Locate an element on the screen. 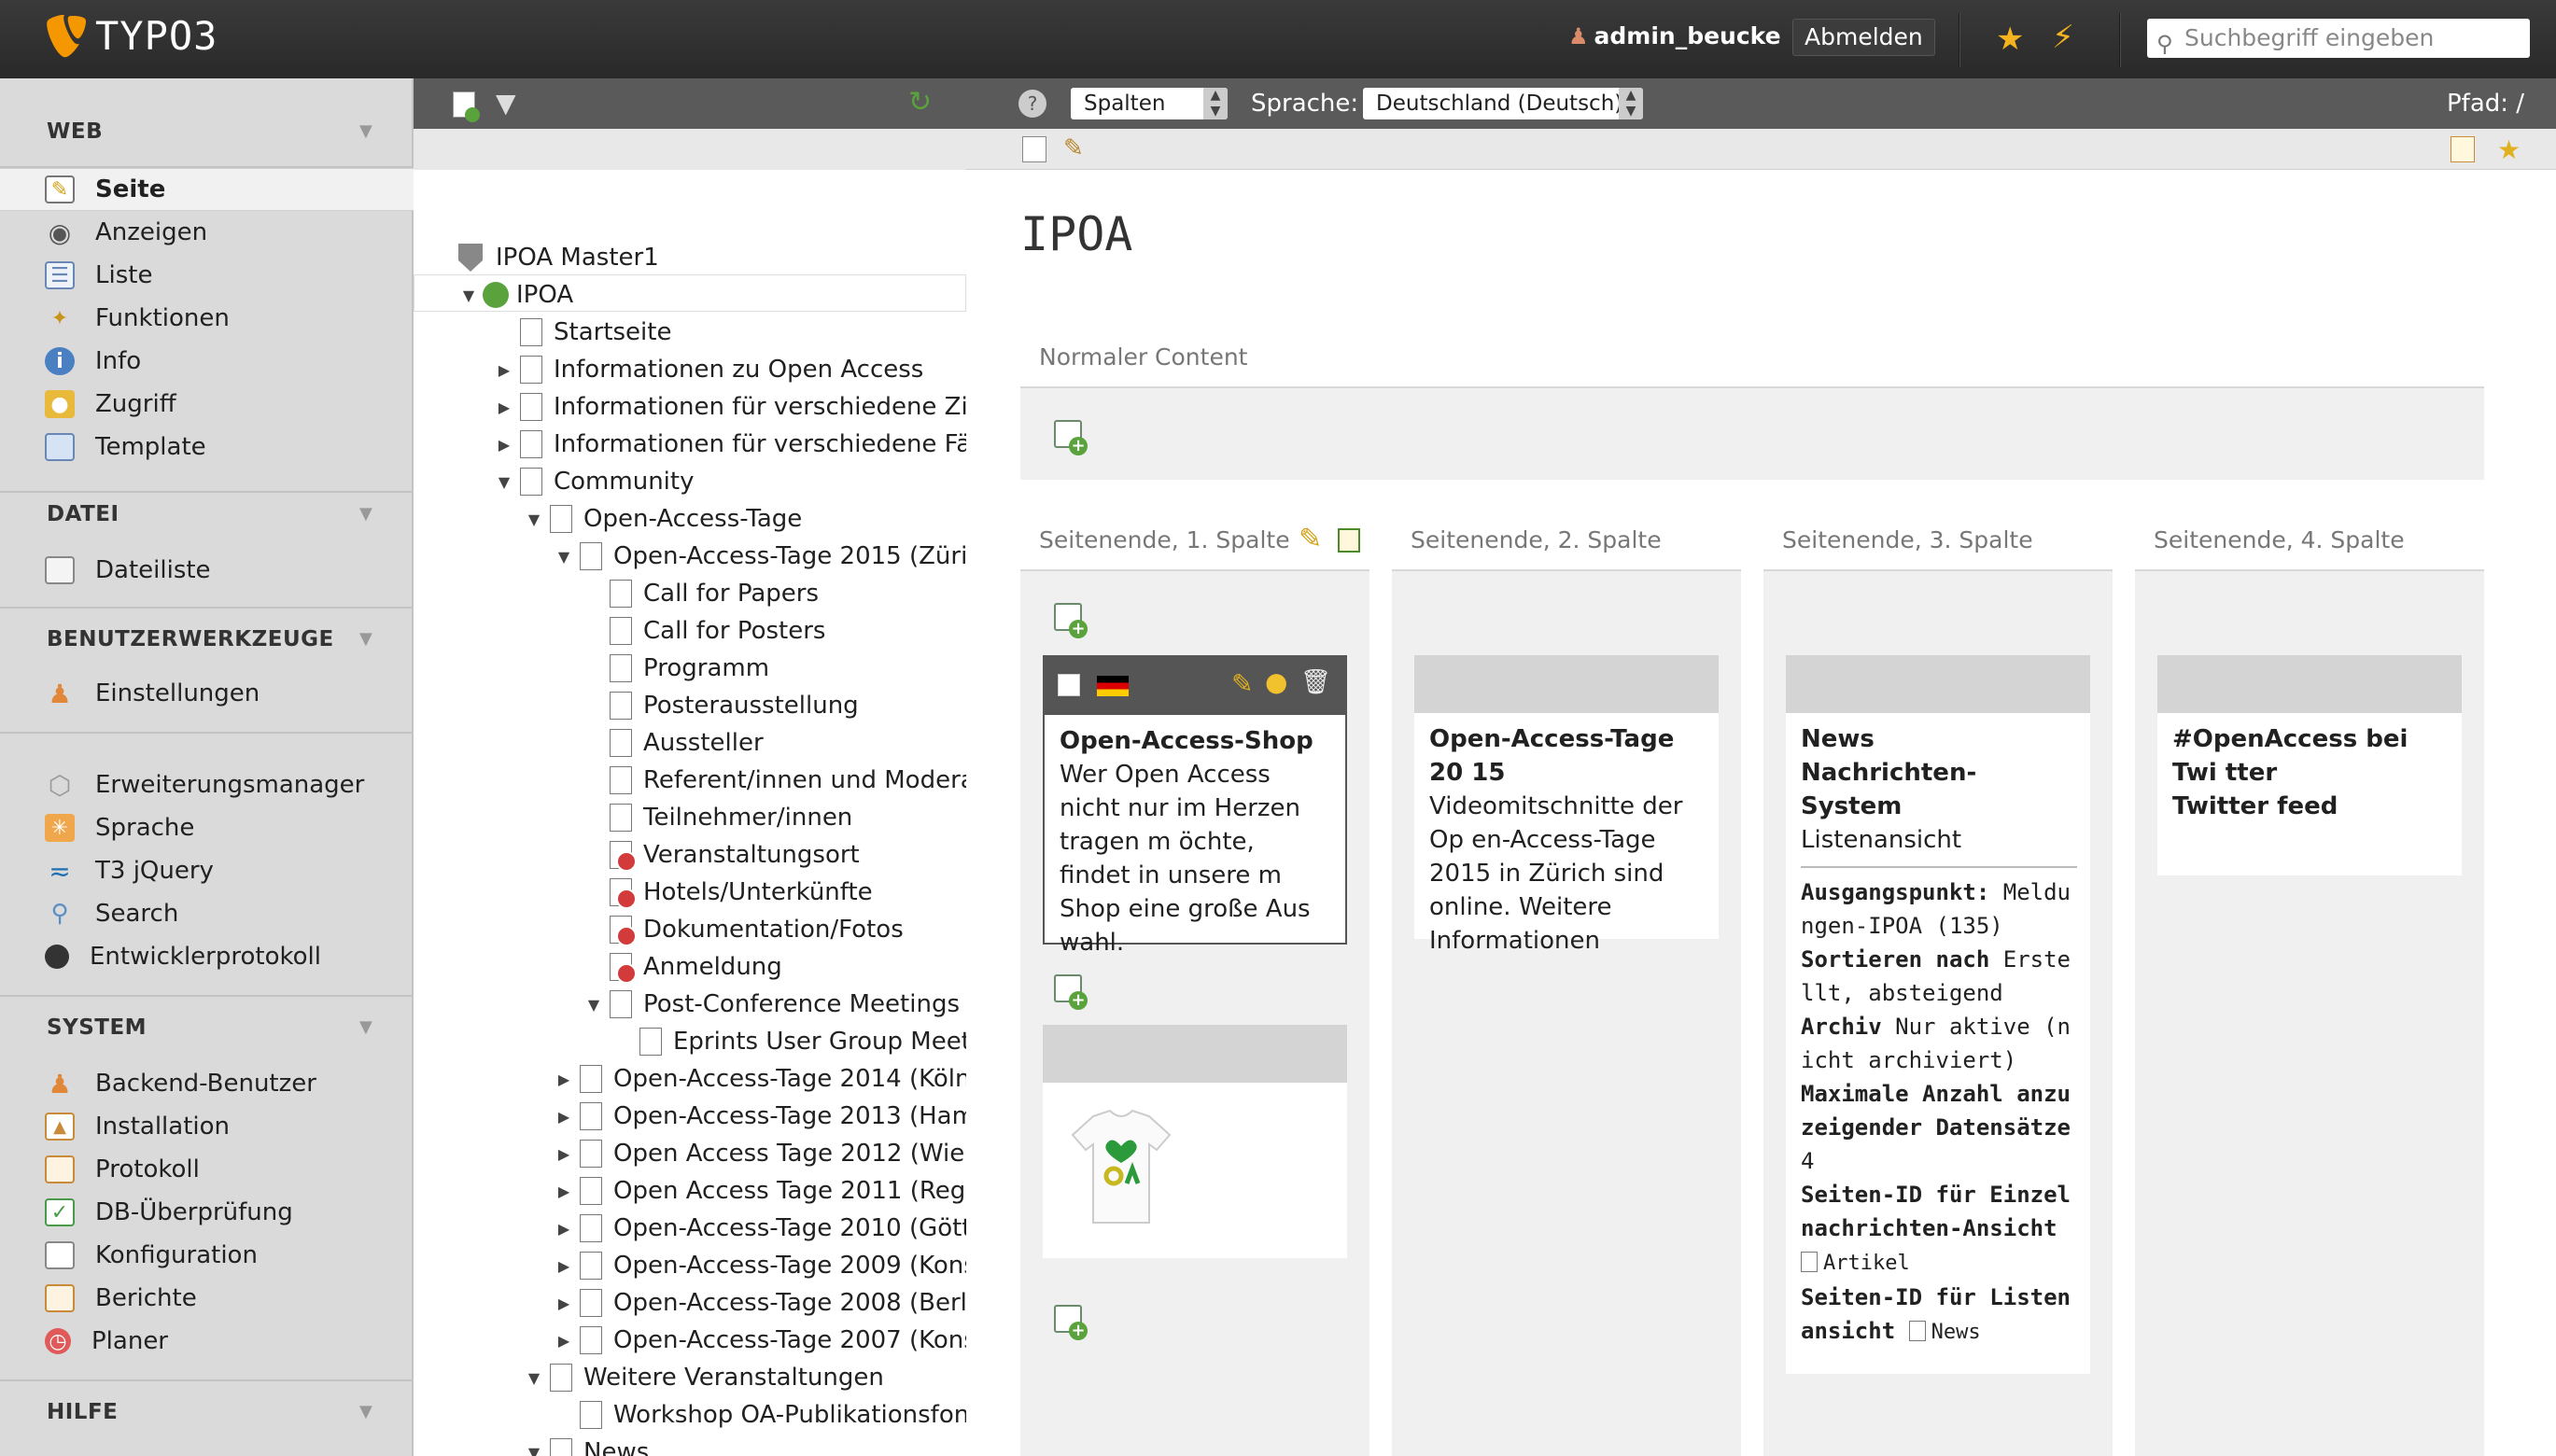 The height and width of the screenshot is (1456, 2556). module-berichte: Berichte is located at coordinates (207, 1298).